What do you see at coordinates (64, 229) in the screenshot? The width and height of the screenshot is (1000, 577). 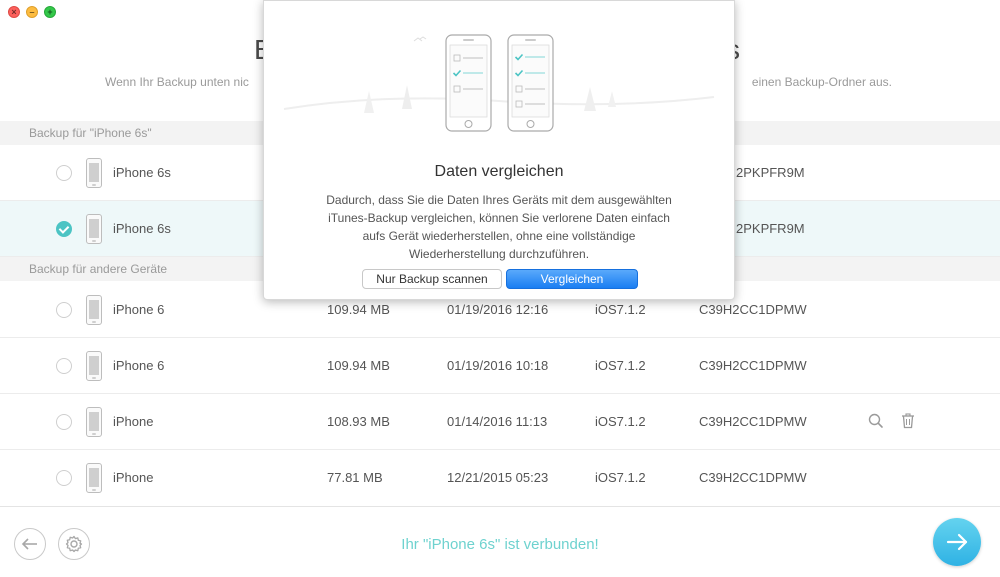 I see `checkmark-icon` at bounding box center [64, 229].